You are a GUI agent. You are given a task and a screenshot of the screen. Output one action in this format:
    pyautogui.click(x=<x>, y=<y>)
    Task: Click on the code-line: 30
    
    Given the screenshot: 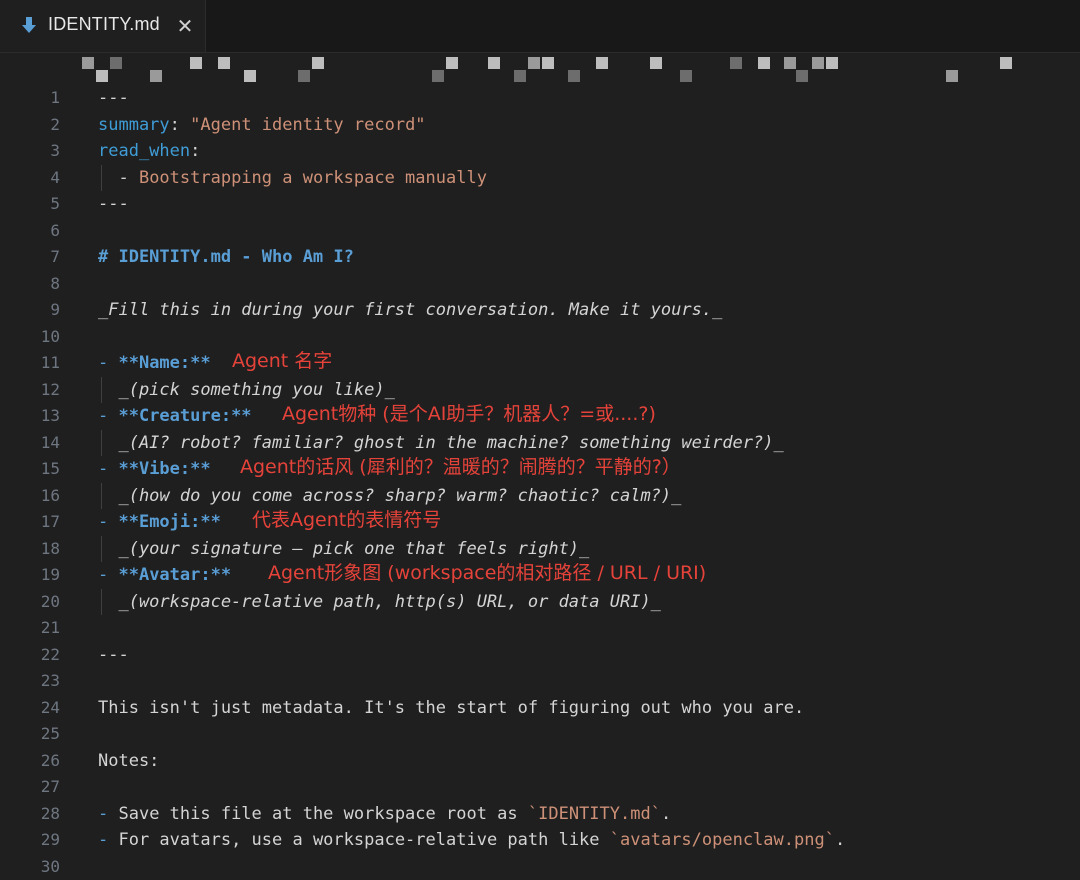 What is the action you would take?
    pyautogui.click(x=540, y=867)
    